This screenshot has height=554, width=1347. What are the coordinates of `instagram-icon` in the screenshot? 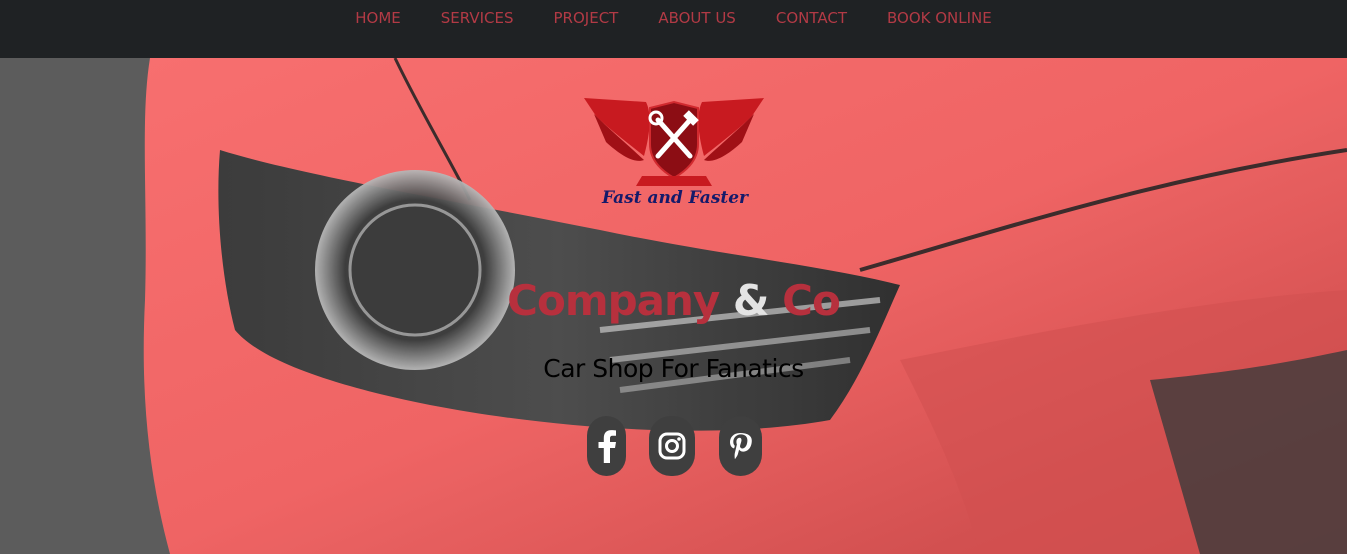 It's located at (672, 446).